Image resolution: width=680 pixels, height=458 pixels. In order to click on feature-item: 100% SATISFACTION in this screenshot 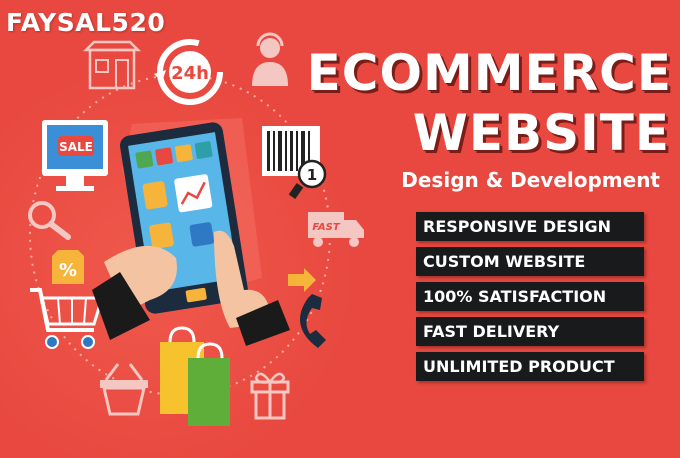, I will do `click(530, 296)`.